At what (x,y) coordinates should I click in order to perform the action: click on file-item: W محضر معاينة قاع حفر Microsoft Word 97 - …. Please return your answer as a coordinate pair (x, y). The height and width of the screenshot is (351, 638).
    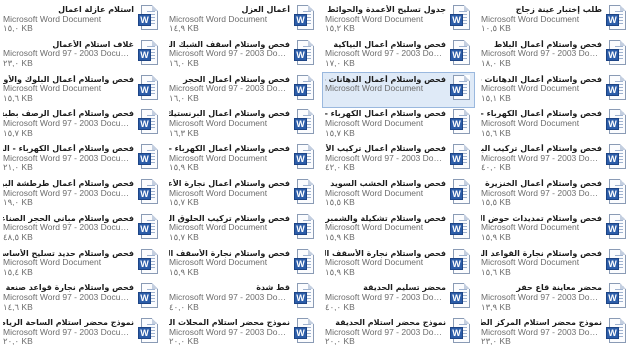
    Looking at the image, I should click on (554, 298).